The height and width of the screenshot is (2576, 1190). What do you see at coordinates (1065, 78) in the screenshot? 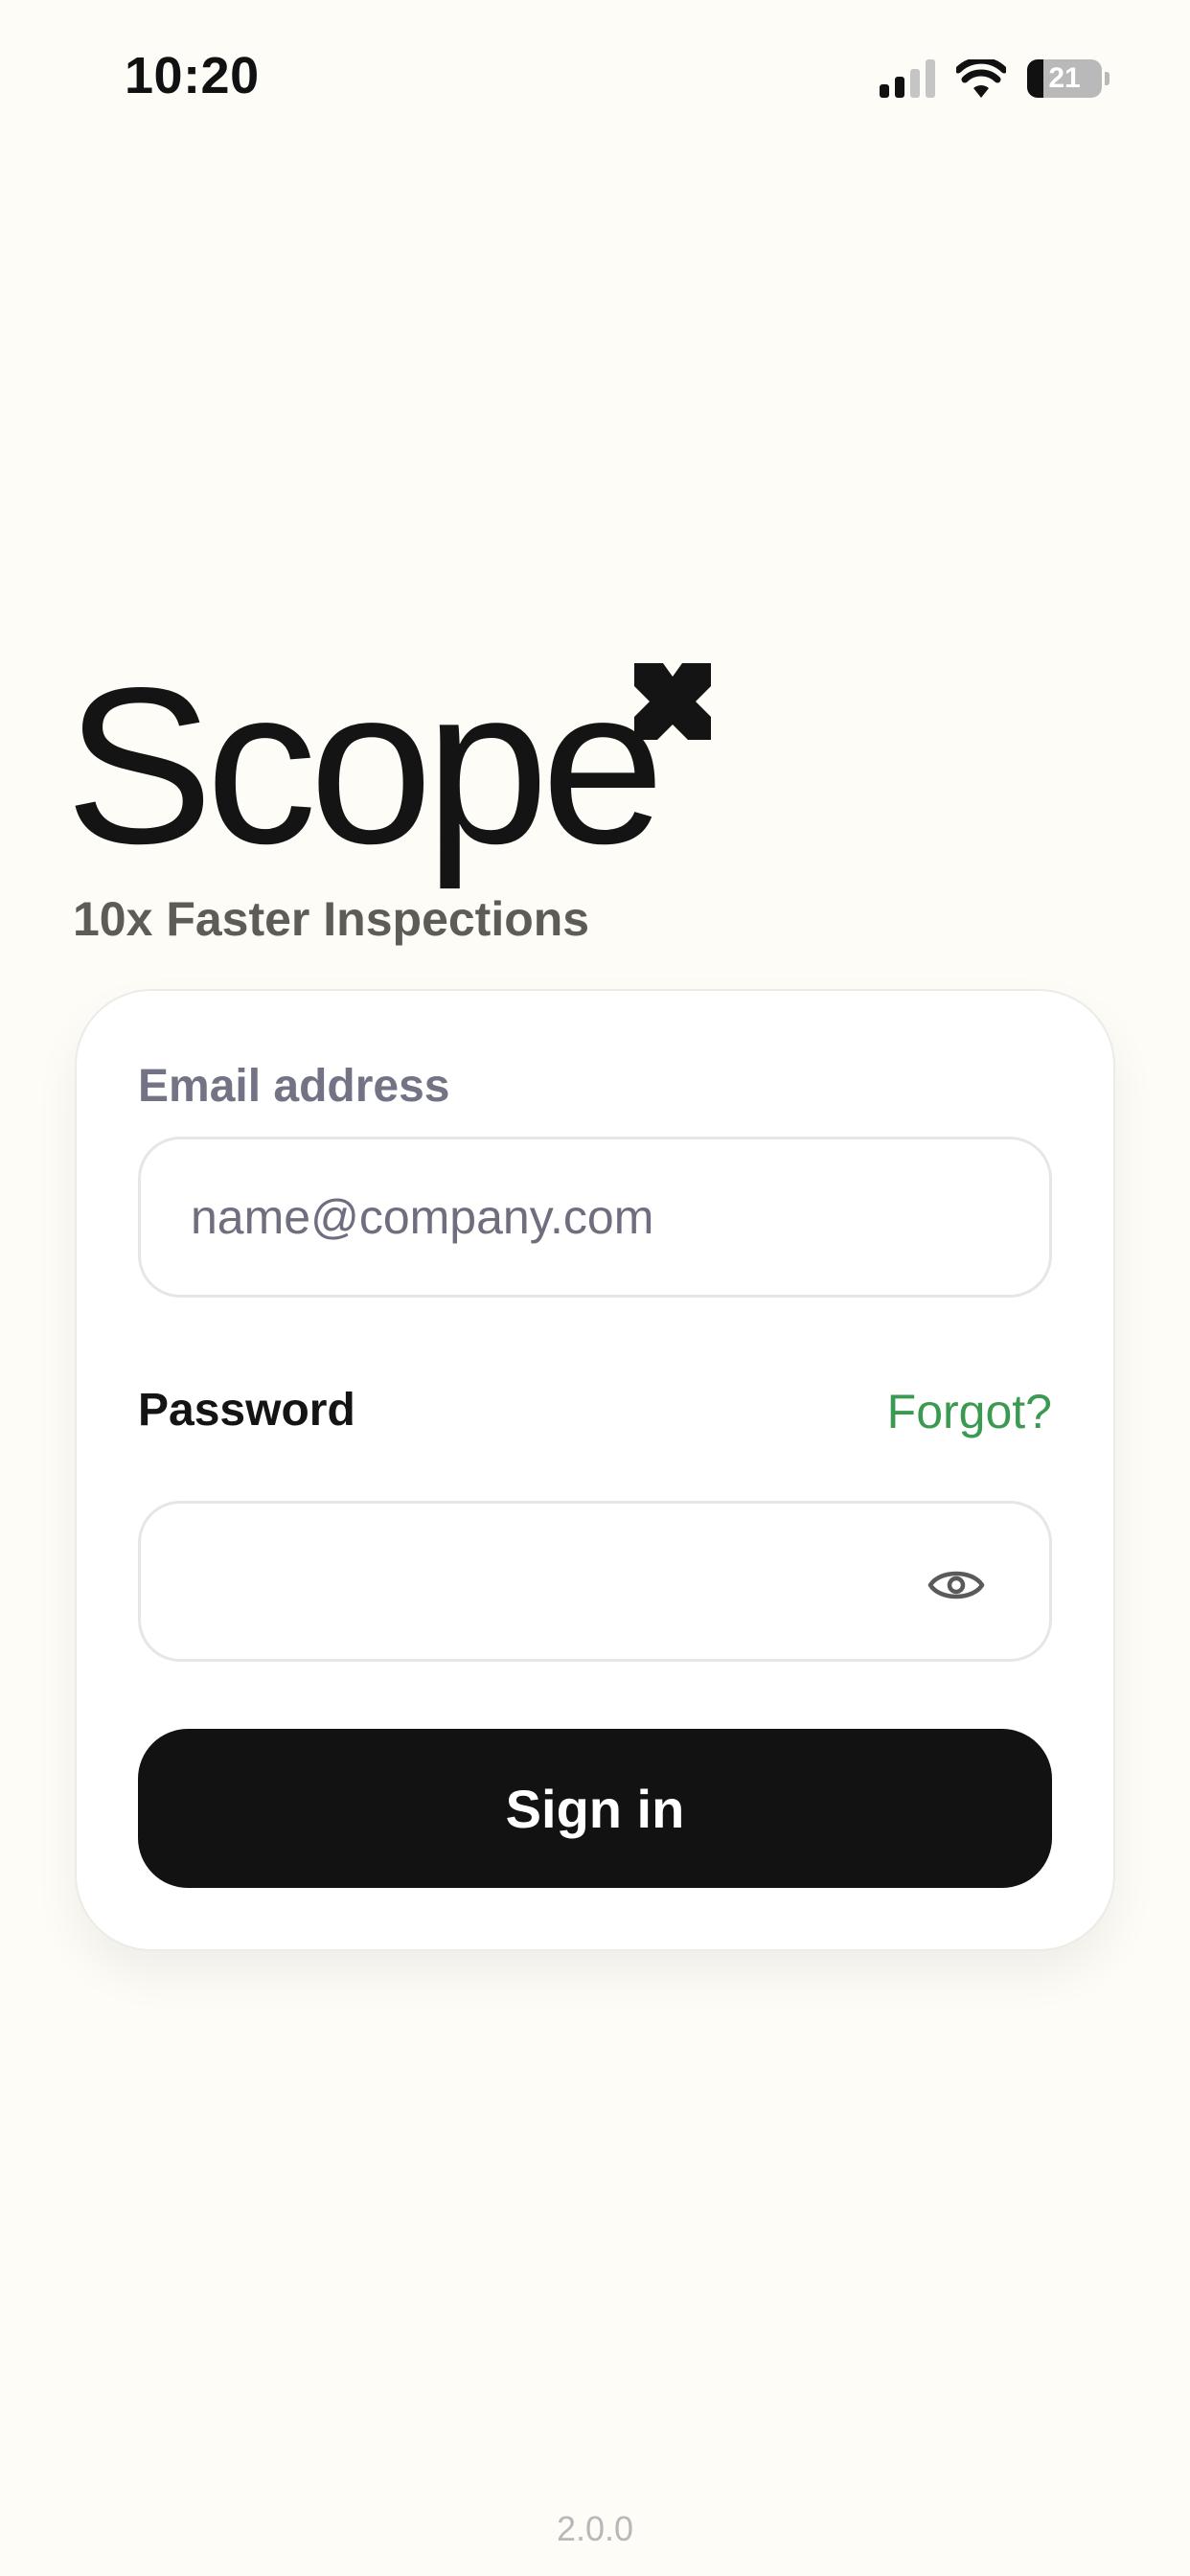
I see `battery-level: 21` at bounding box center [1065, 78].